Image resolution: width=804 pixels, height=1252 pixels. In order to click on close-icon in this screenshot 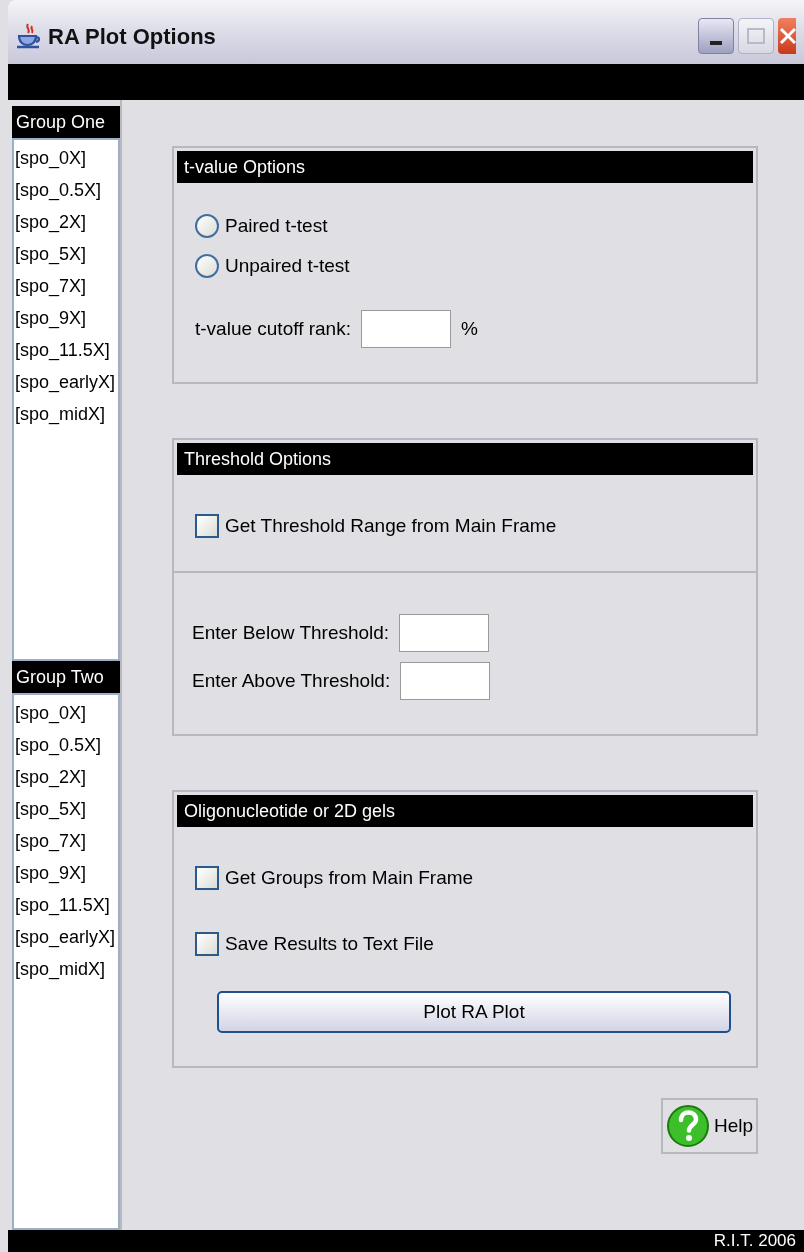, I will do `click(787, 36)`.